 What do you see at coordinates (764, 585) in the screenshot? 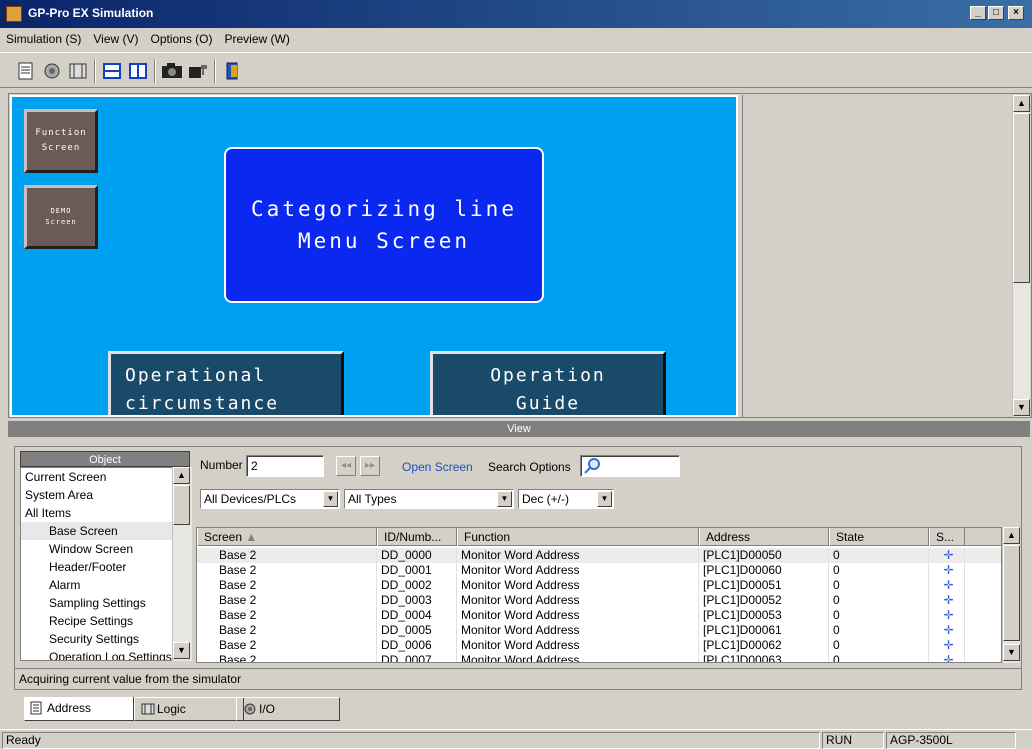
I see `cell-address: [PLC1]D00051` at bounding box center [764, 585].